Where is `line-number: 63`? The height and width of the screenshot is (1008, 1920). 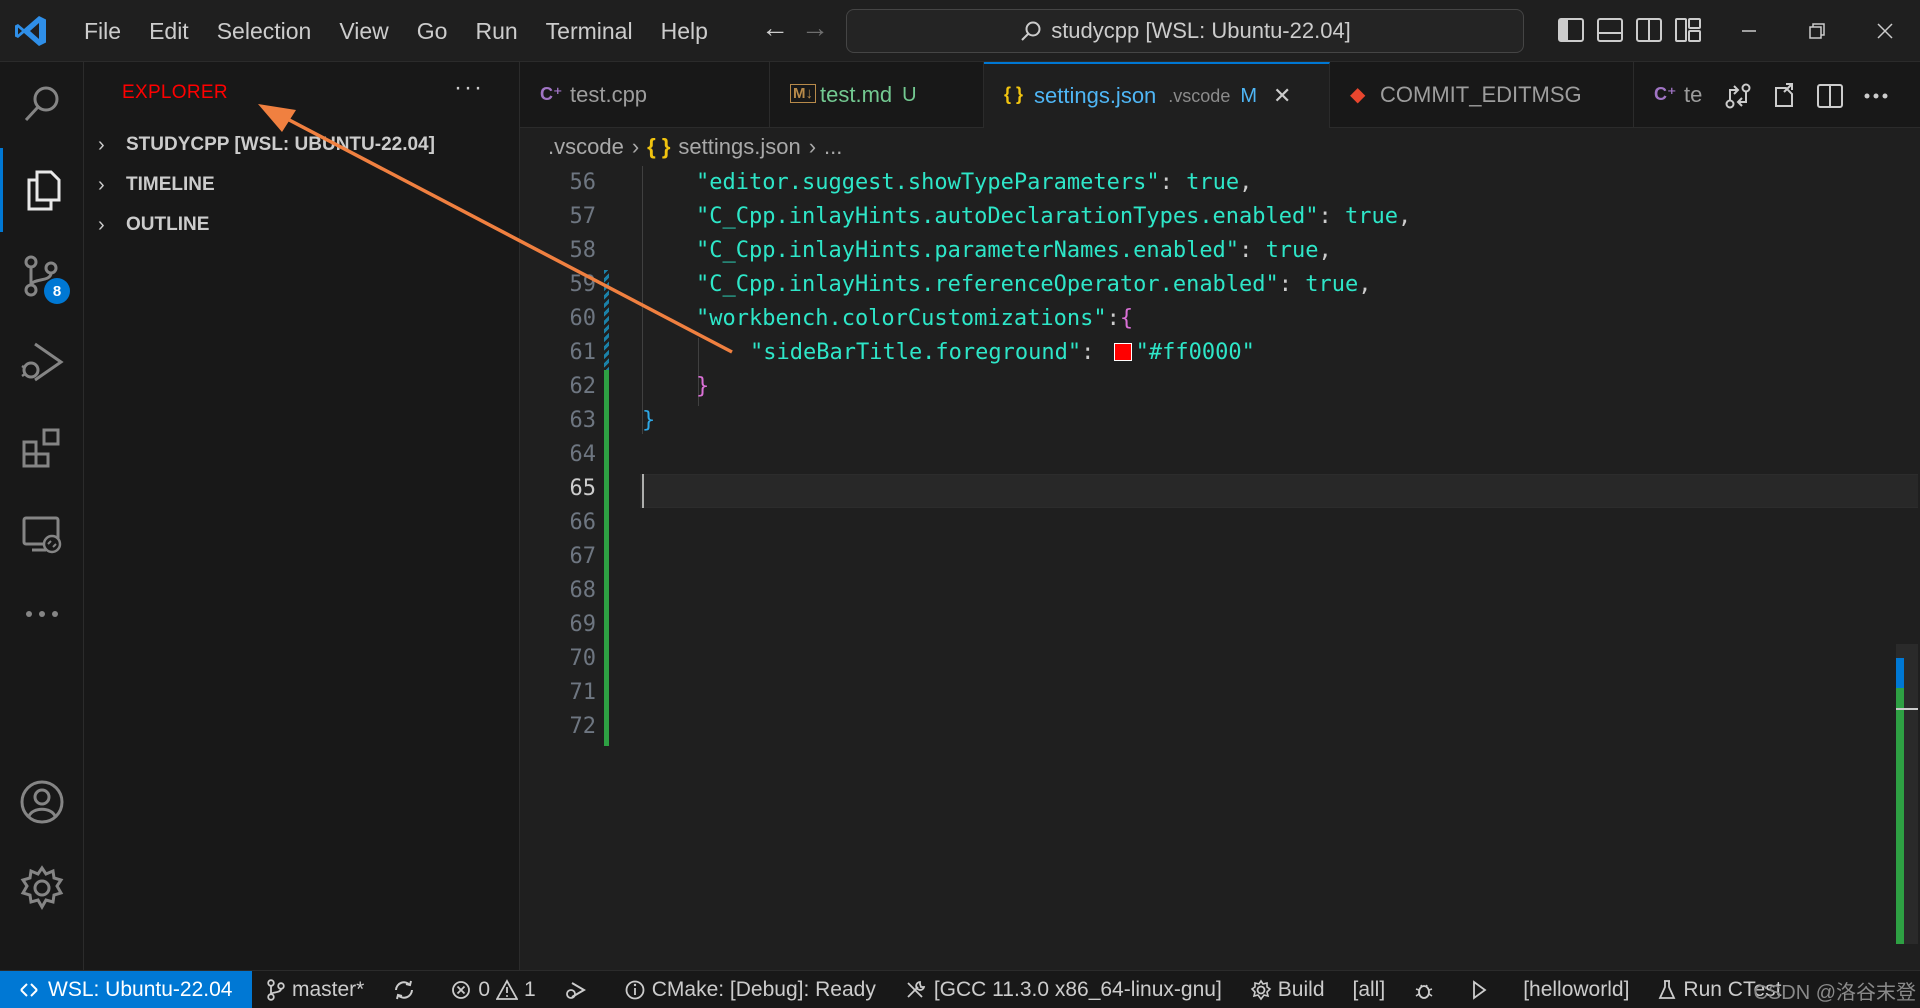 line-number: 63 is located at coordinates (583, 420).